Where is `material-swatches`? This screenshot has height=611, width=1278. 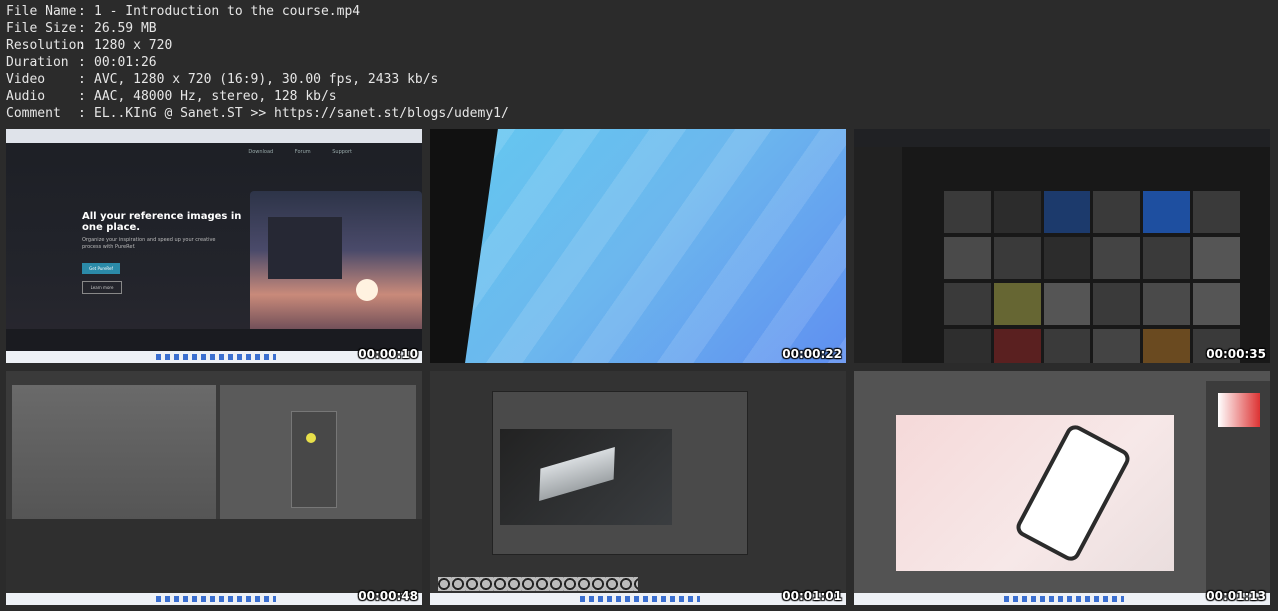
material-swatches is located at coordinates (538, 584).